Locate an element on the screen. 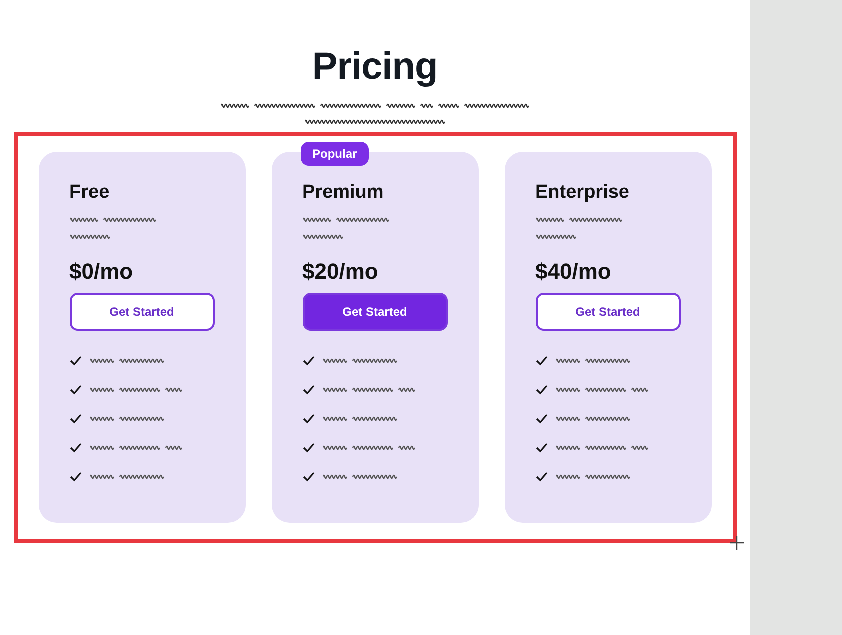 Image resolution: width=842 pixels, height=635 pixels. plan-price: $20/mo is located at coordinates (341, 272).